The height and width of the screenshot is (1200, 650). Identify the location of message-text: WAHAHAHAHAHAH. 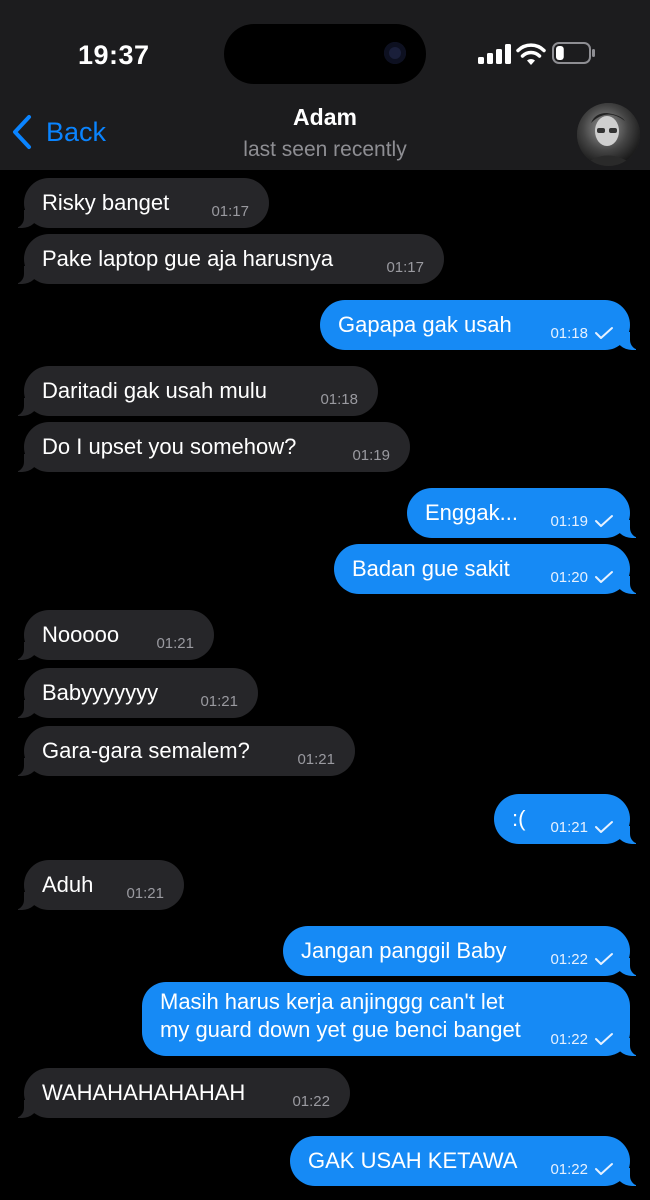
(144, 1092).